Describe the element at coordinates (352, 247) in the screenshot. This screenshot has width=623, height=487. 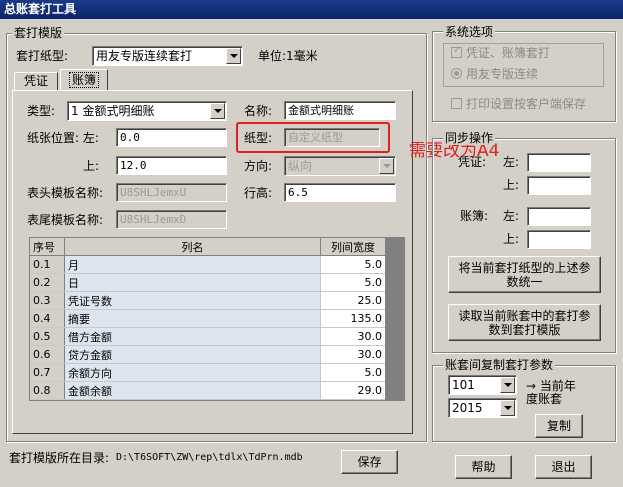
I see `column-header: 列间宽度` at that location.